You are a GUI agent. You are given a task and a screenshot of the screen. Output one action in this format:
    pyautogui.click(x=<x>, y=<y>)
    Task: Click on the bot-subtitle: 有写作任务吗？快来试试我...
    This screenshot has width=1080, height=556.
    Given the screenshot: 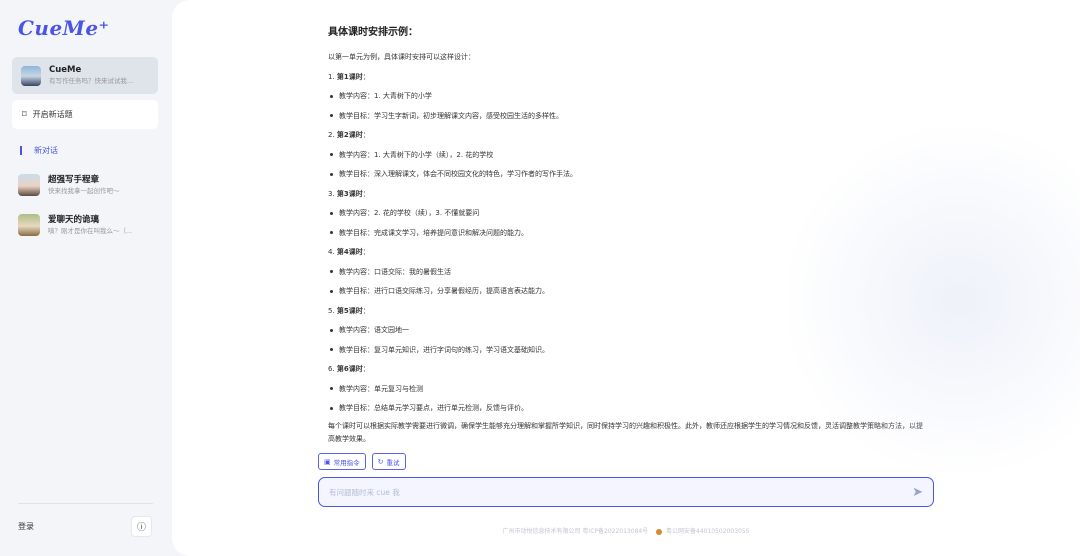 What is the action you would take?
    pyautogui.click(x=91, y=81)
    